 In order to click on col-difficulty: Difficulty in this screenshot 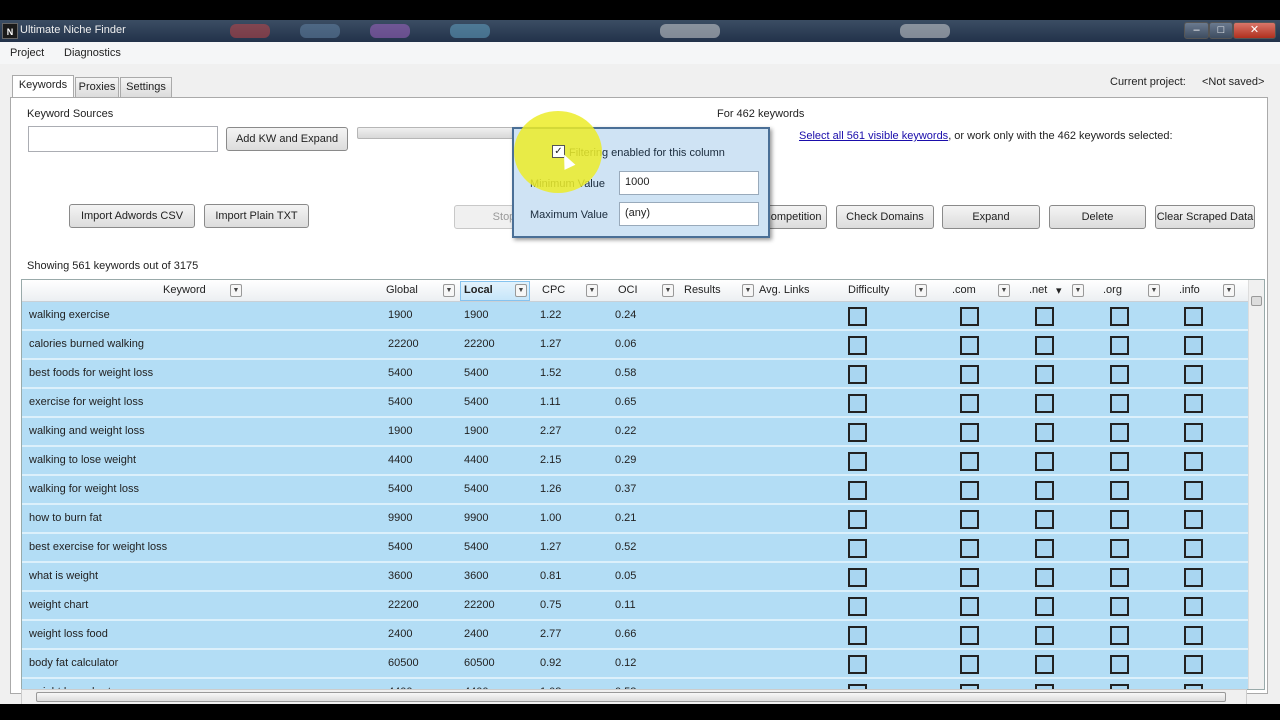, I will do `click(868, 290)`.